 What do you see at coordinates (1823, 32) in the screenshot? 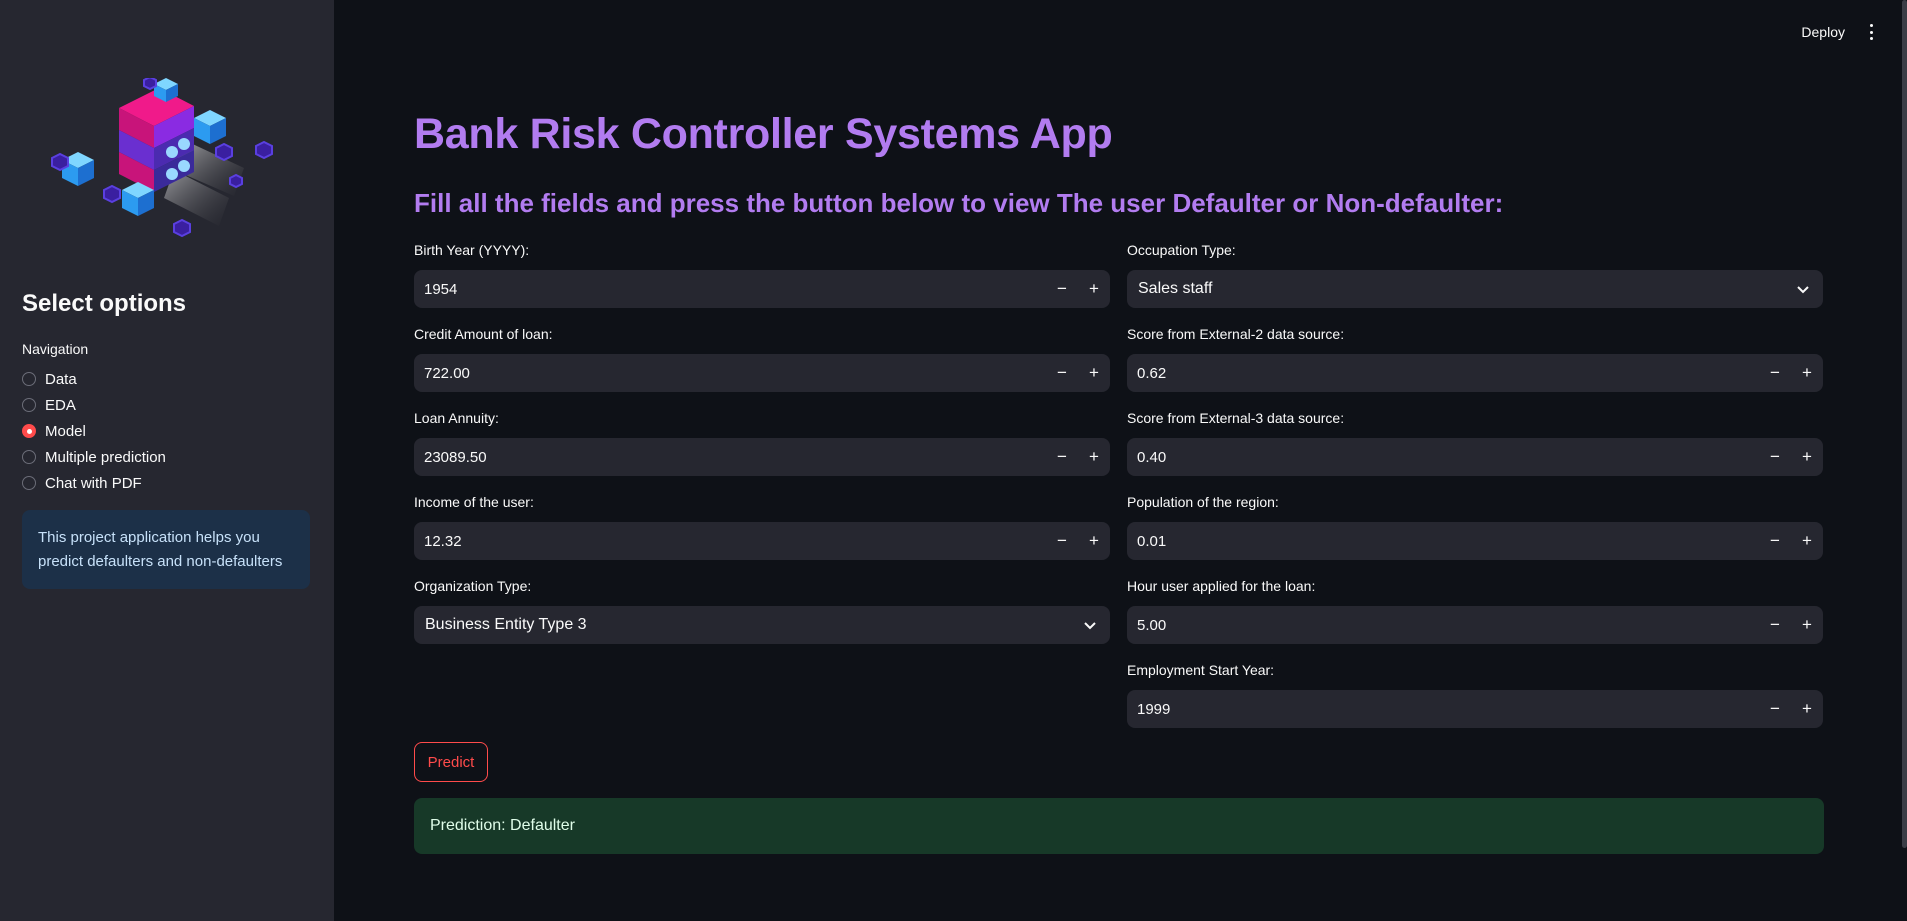
I see `deploy-button: Deploy` at bounding box center [1823, 32].